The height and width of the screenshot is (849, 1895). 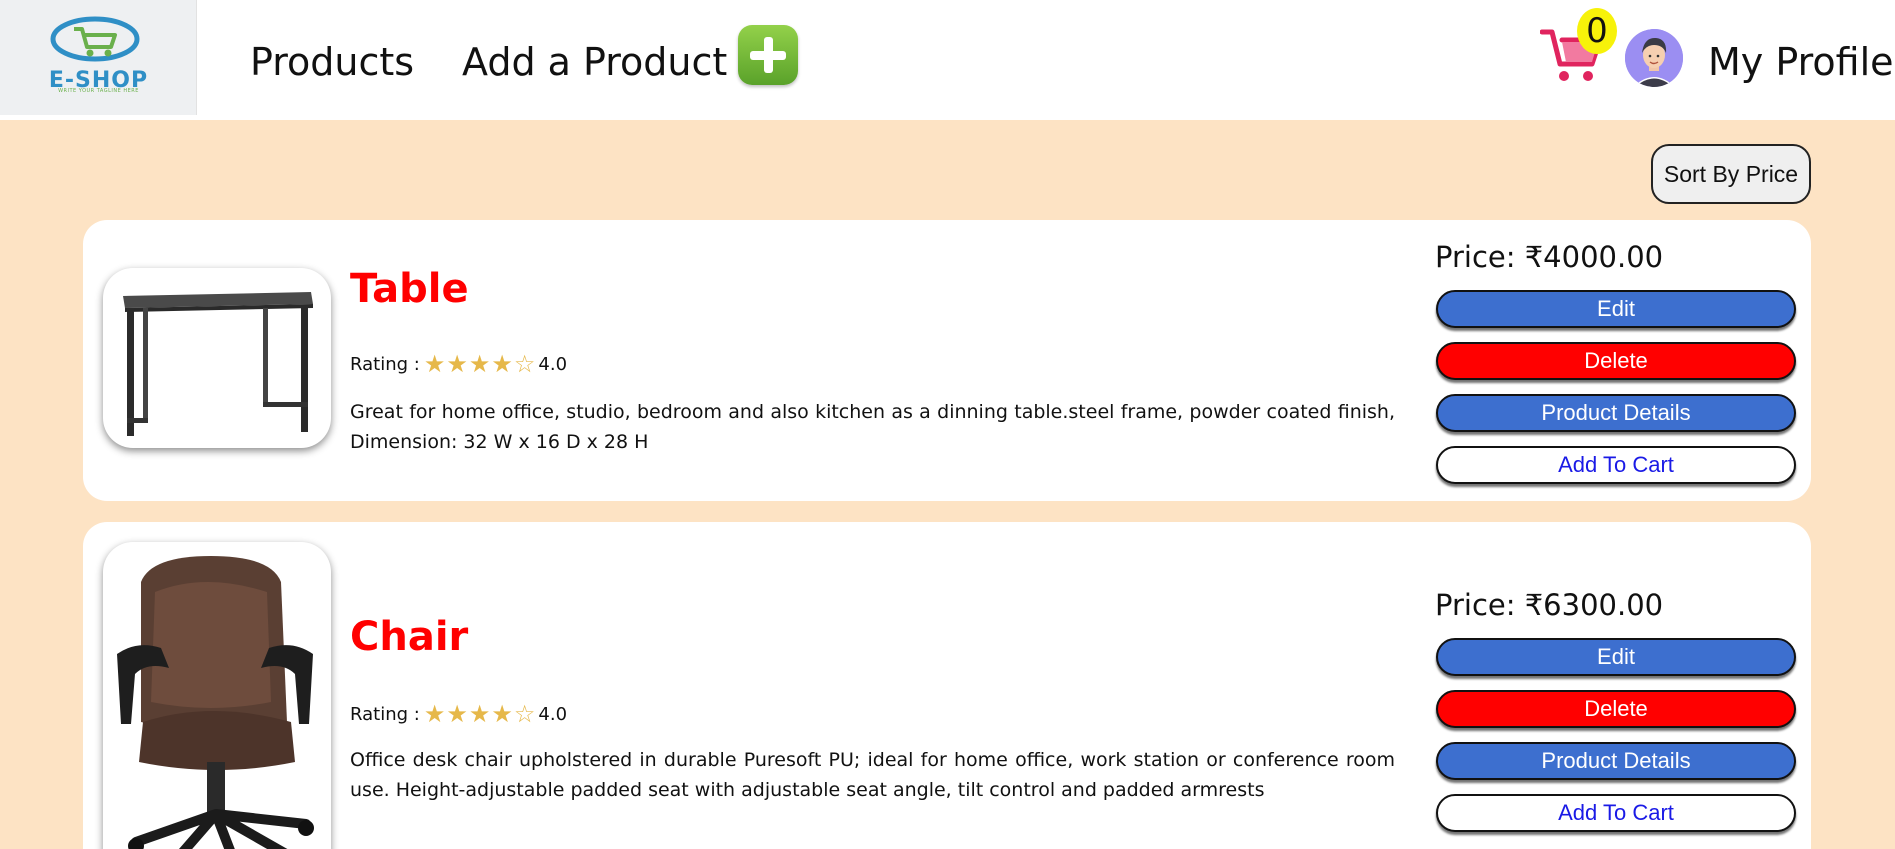 What do you see at coordinates (98, 91) in the screenshot?
I see `logo-tagline: WRITE YOUR TAGLINE HERE` at bounding box center [98, 91].